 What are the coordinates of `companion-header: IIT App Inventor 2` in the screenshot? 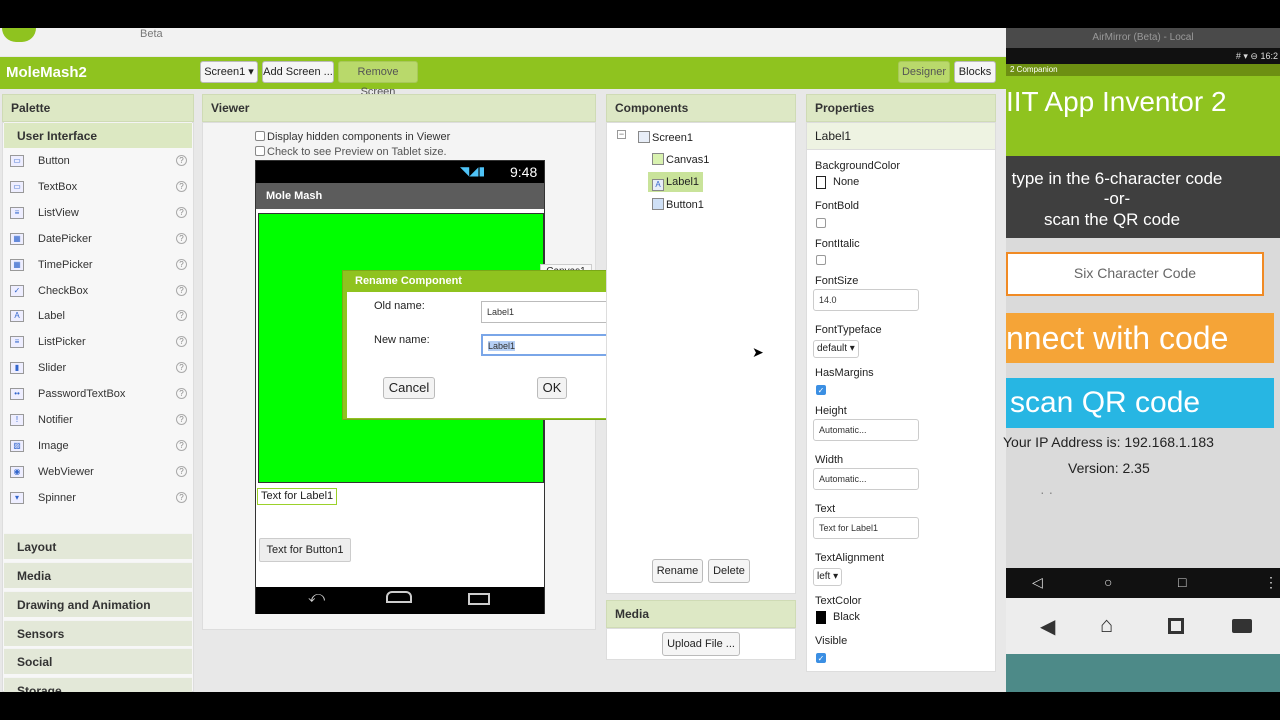 It's located at (1143, 116).